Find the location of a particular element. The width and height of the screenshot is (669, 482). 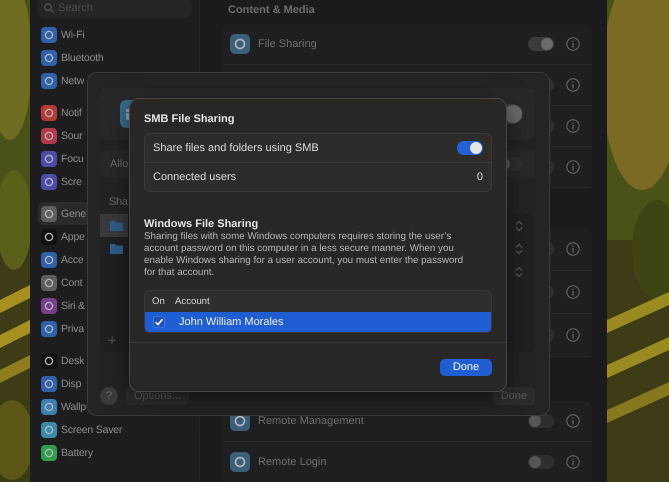

row-label: File Sharing is located at coordinates (287, 44).